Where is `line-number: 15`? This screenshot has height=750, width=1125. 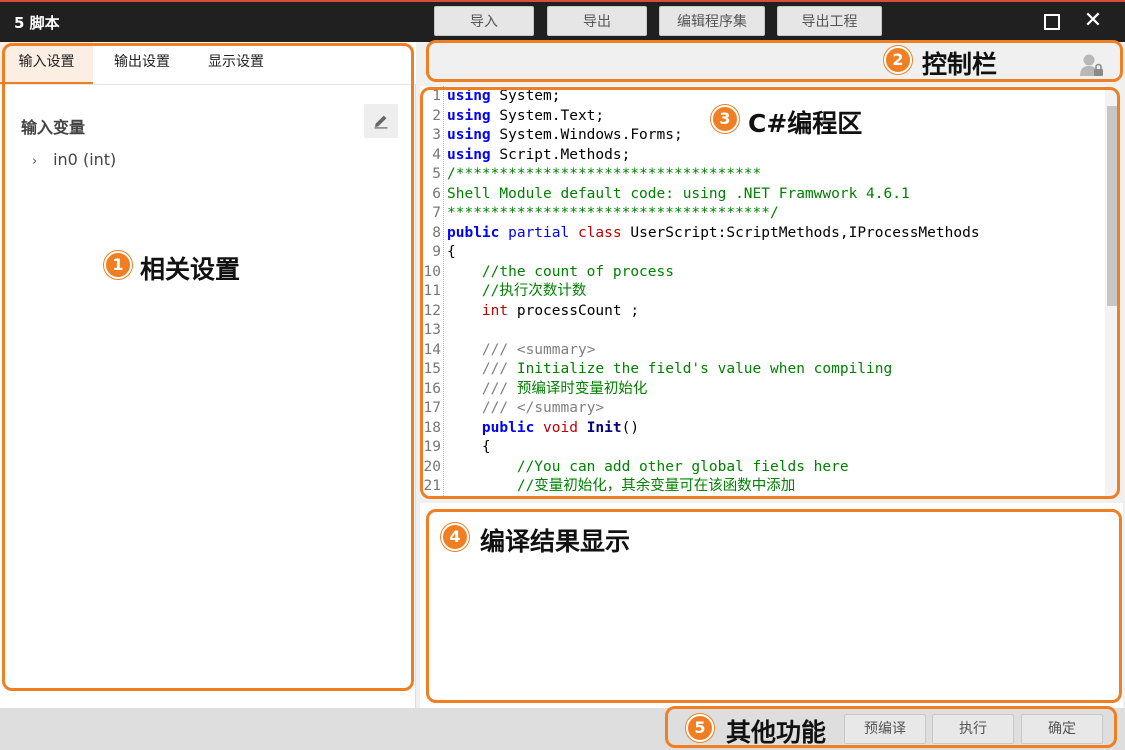 line-number: 15 is located at coordinates (432, 369).